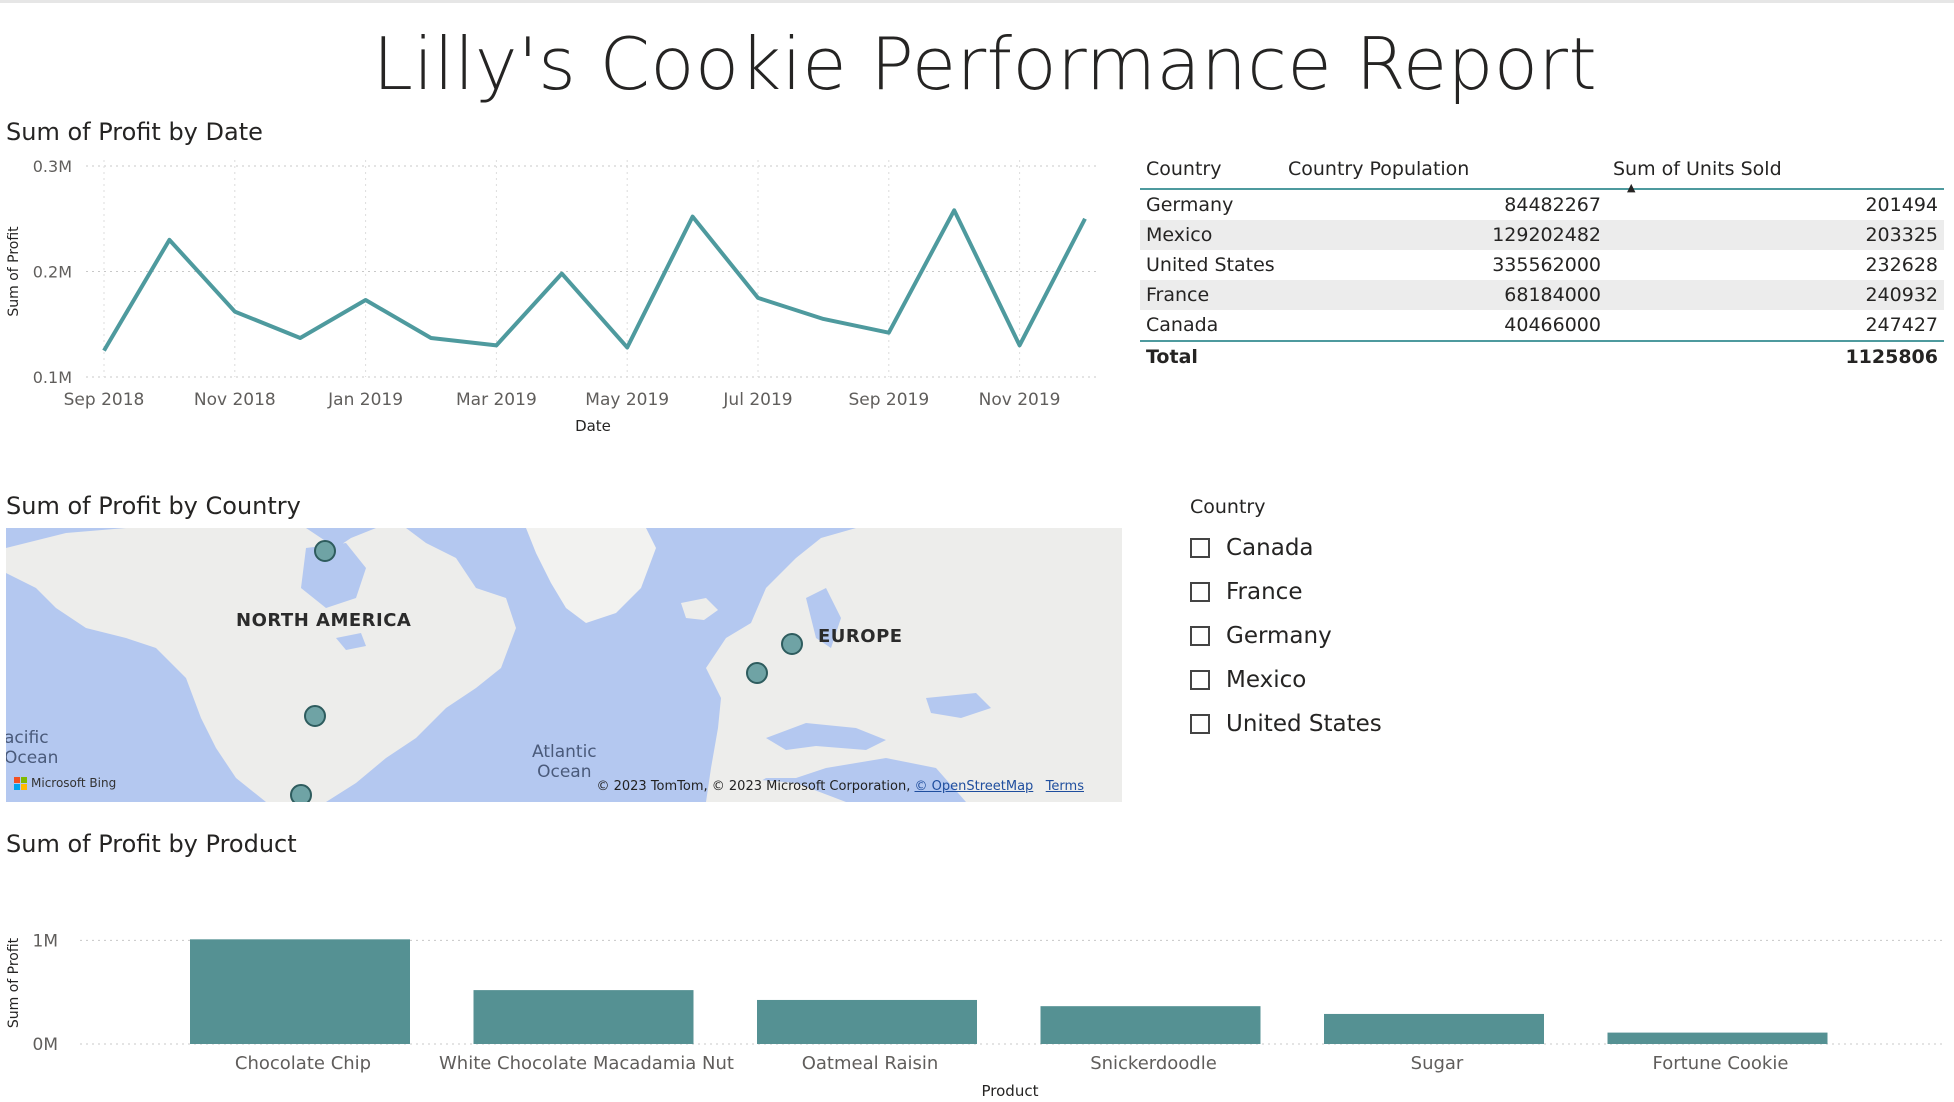 The image size is (1954, 1102). Describe the element at coordinates (757, 400) in the screenshot. I see `x-tick-label: Jul 2019` at that location.